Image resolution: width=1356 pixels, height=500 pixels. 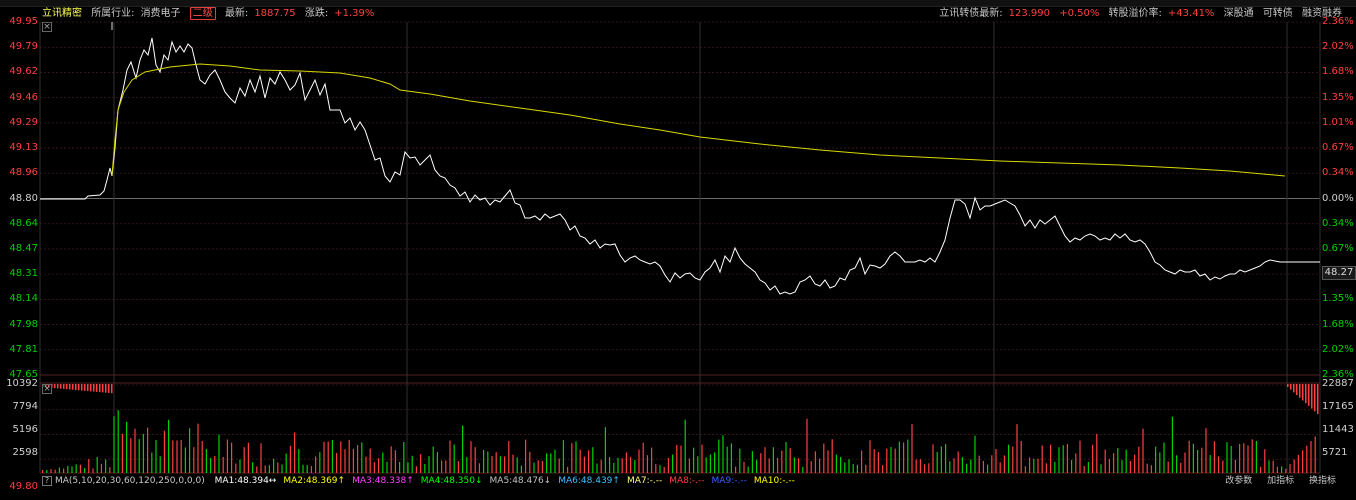 I want to click on percent-axis-label: 0.67%, so click(x=1338, y=248).